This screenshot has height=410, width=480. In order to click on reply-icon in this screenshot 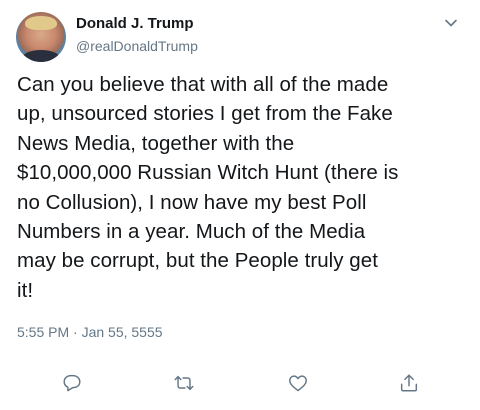, I will do `click(73, 384)`.